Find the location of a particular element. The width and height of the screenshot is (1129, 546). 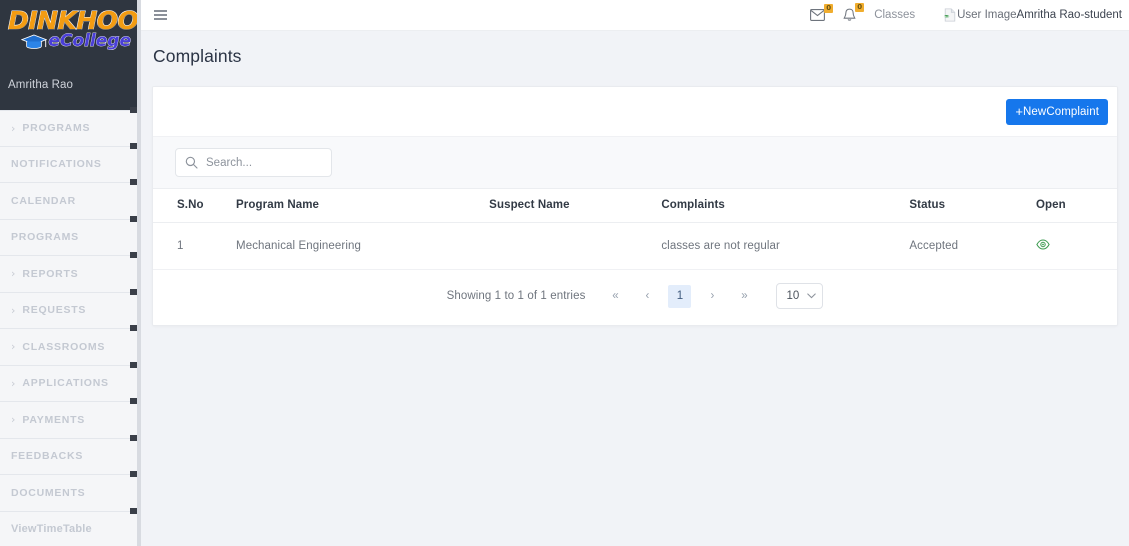

column-header-program-name: Program Name is located at coordinates (363, 205).